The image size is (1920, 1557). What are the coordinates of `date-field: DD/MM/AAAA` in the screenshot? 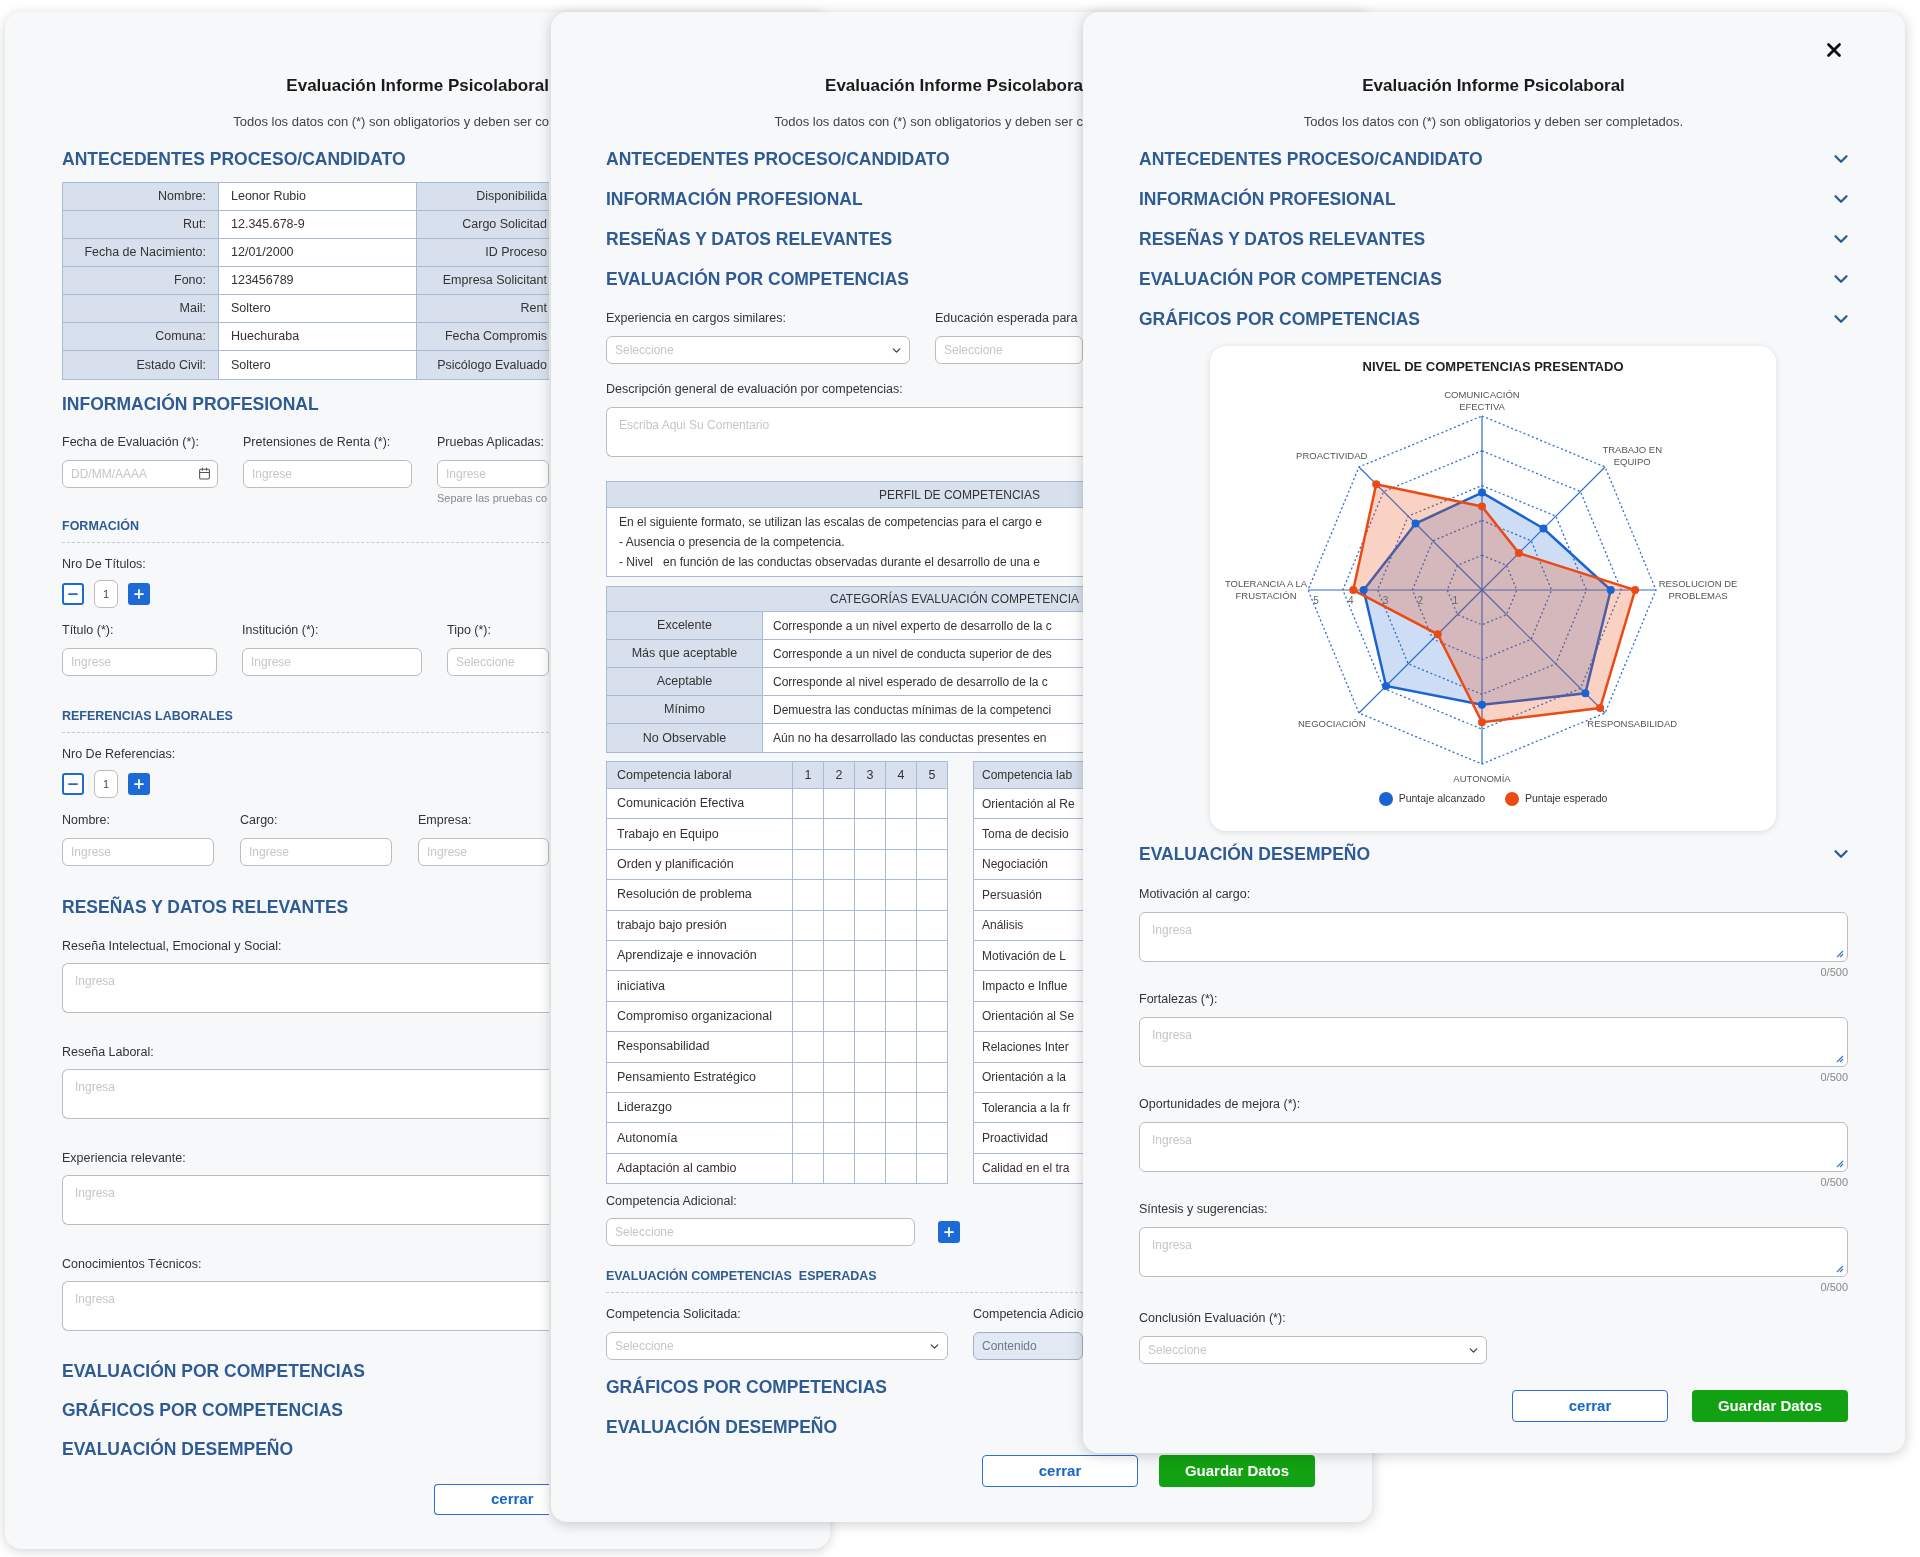 It's located at (140, 474).